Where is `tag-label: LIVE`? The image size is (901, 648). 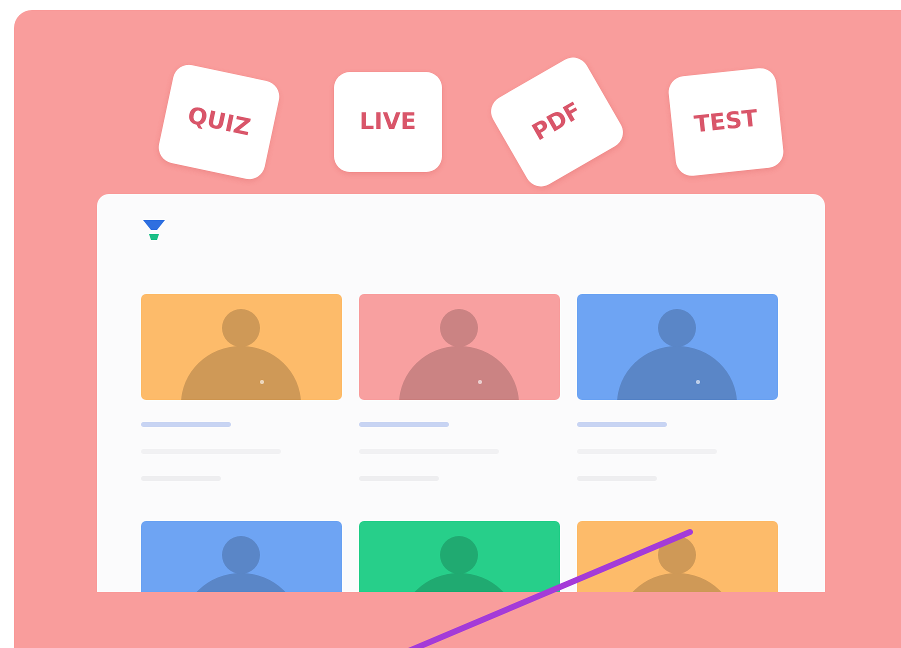 tag-label: LIVE is located at coordinates (388, 122).